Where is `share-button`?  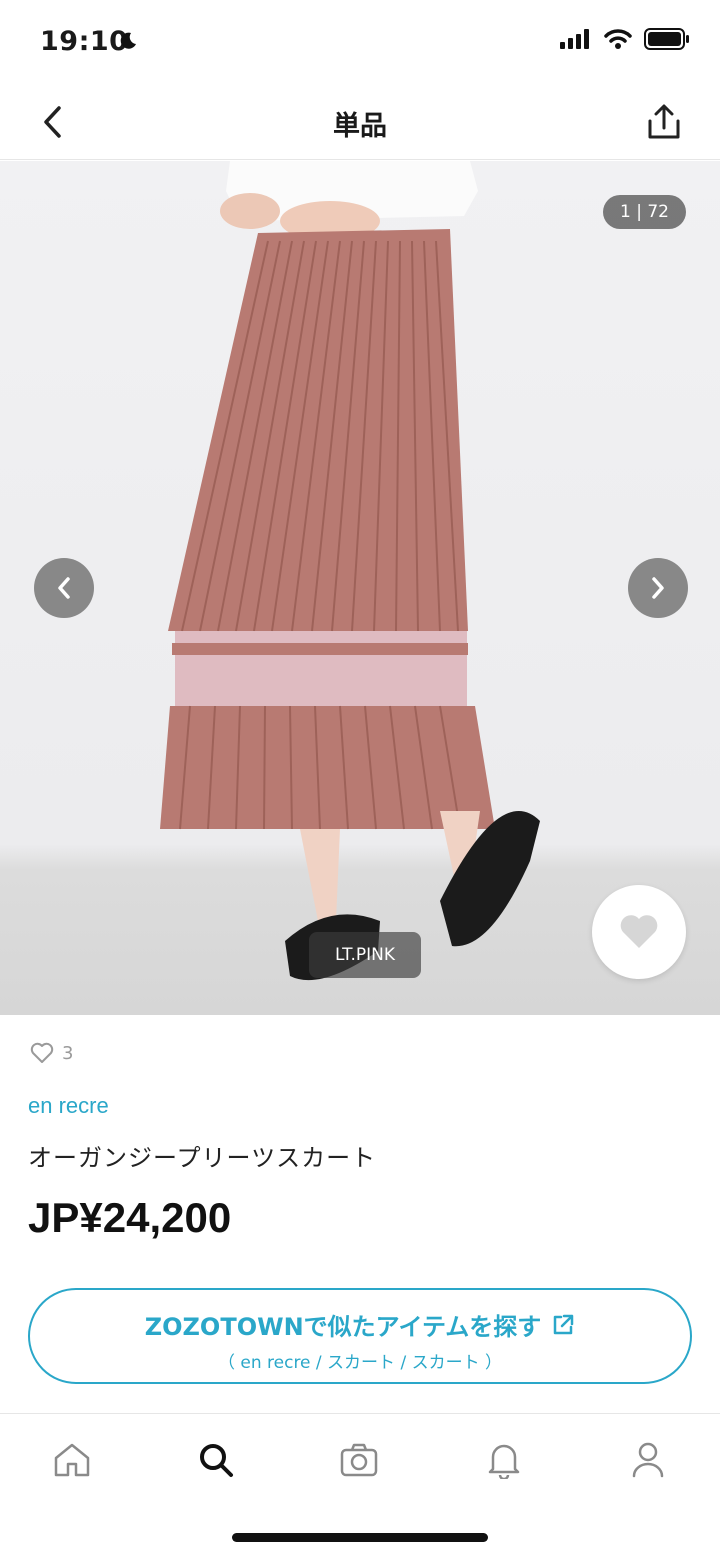 share-button is located at coordinates (664, 122).